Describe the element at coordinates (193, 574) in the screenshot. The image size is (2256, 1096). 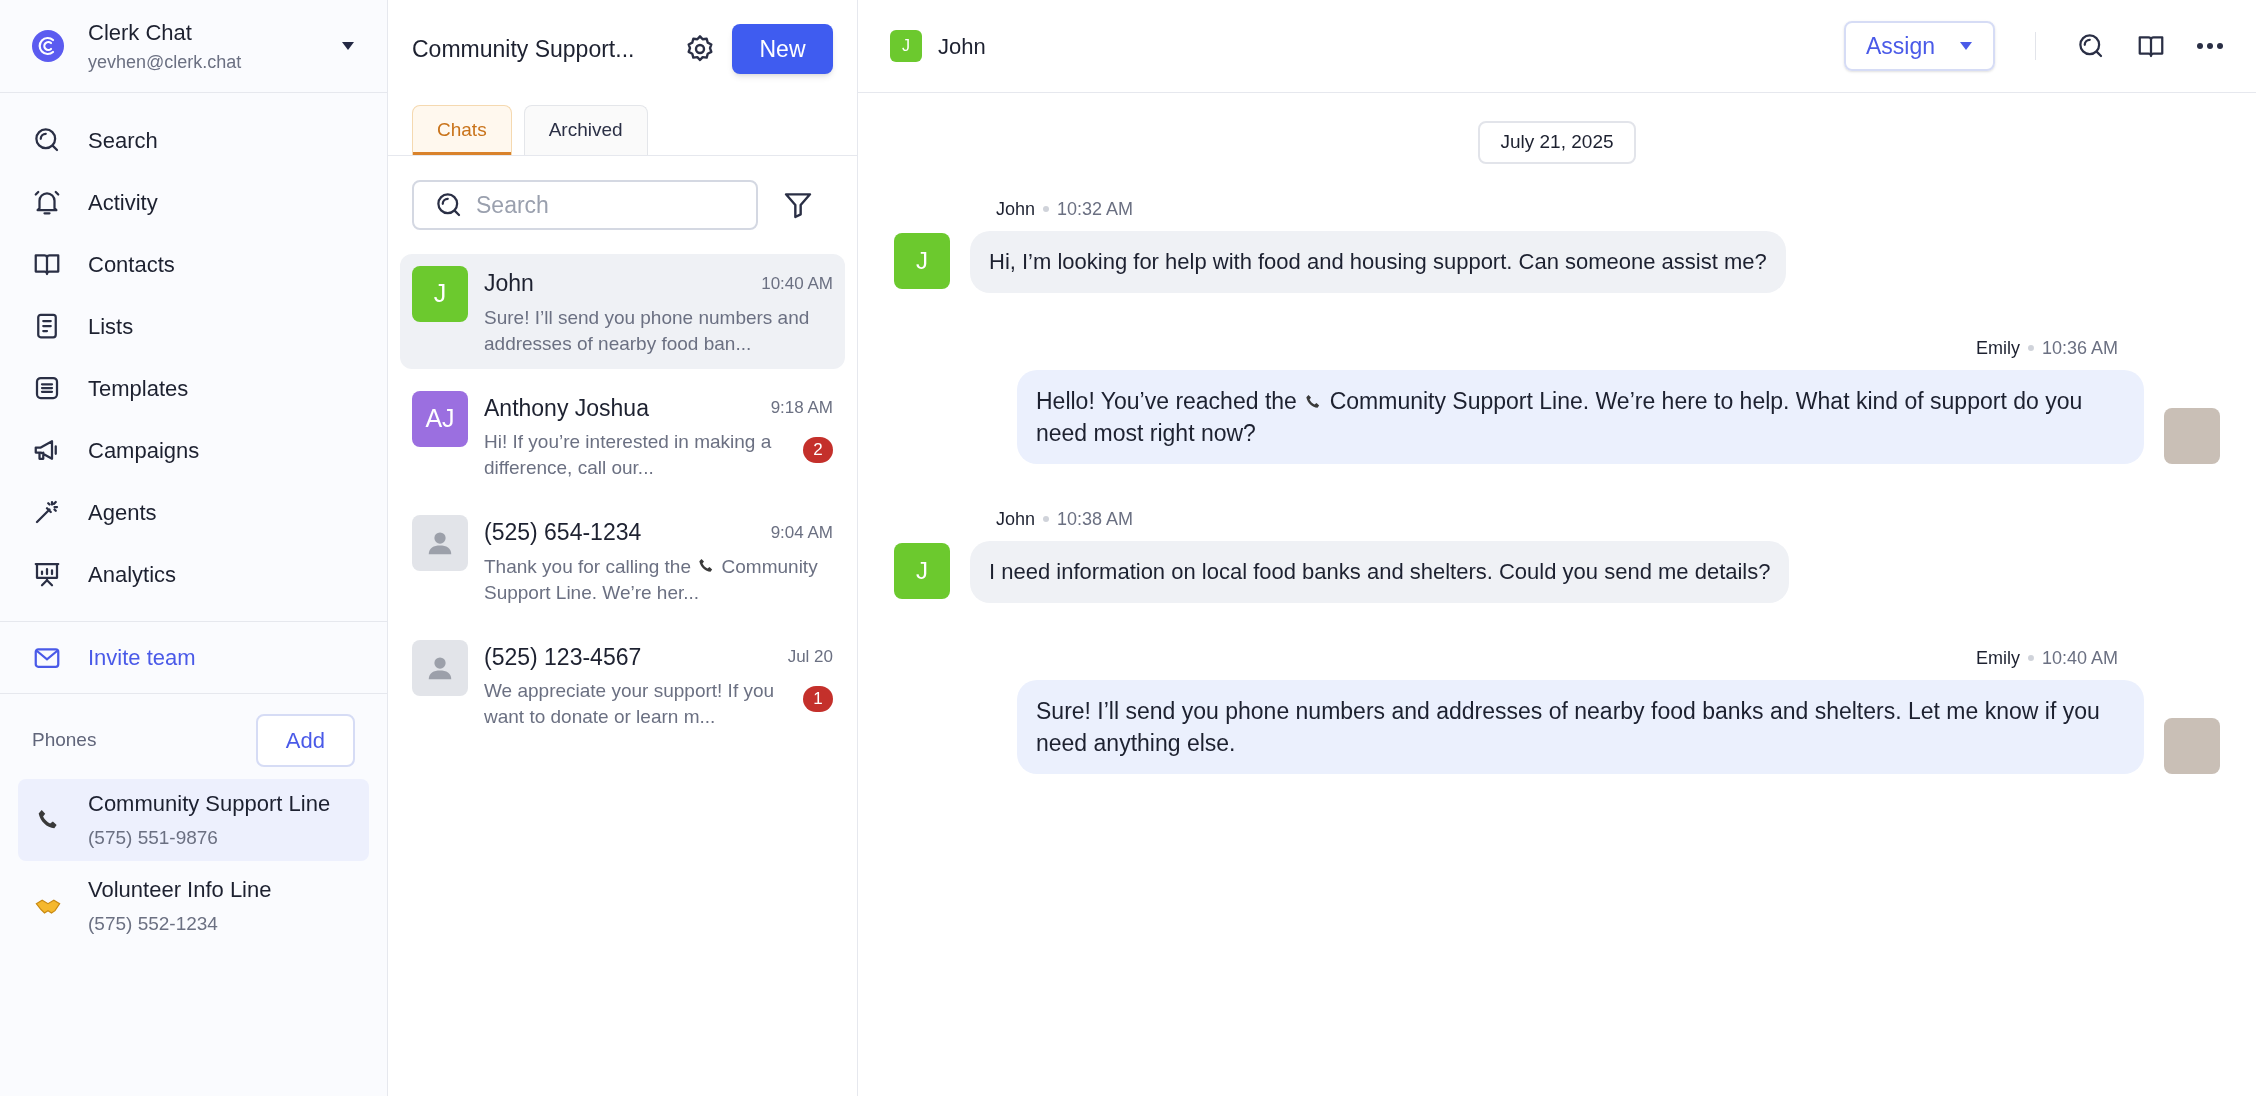
I see `nav-item: Analytics` at that location.